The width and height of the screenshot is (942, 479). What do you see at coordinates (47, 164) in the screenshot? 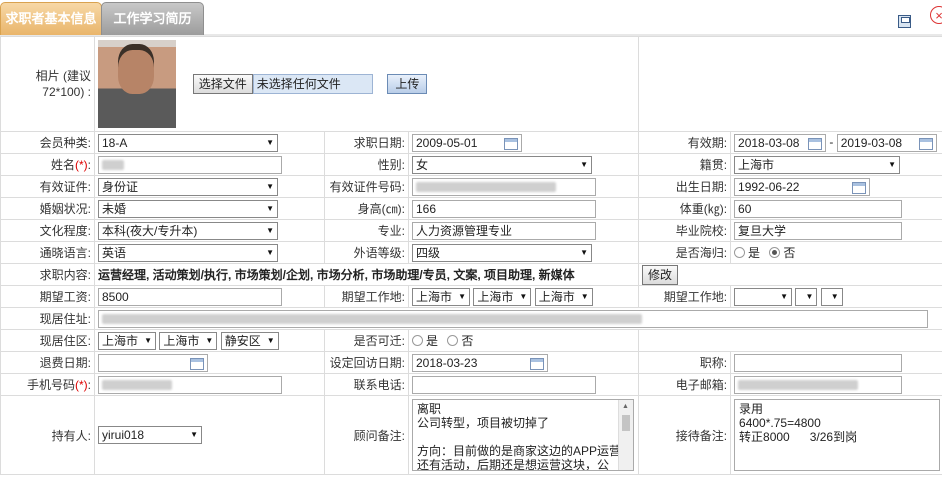
I see `name-label: 姓名(*):` at bounding box center [47, 164].